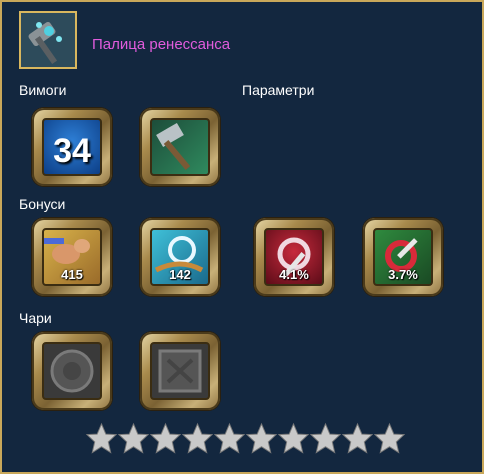  What do you see at coordinates (403, 274) in the screenshot?
I see `bonus-value-crit-damage: 3.7%` at bounding box center [403, 274].